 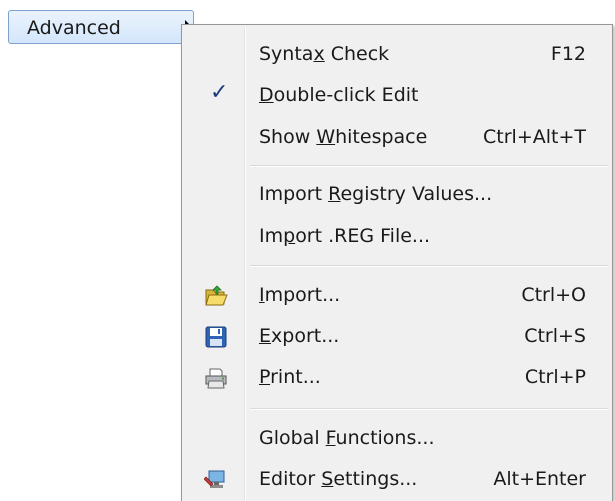 I want to click on menu-item-show-whitespace: Show Whitespace Ctrl+Alt+T, so click(x=397, y=138).